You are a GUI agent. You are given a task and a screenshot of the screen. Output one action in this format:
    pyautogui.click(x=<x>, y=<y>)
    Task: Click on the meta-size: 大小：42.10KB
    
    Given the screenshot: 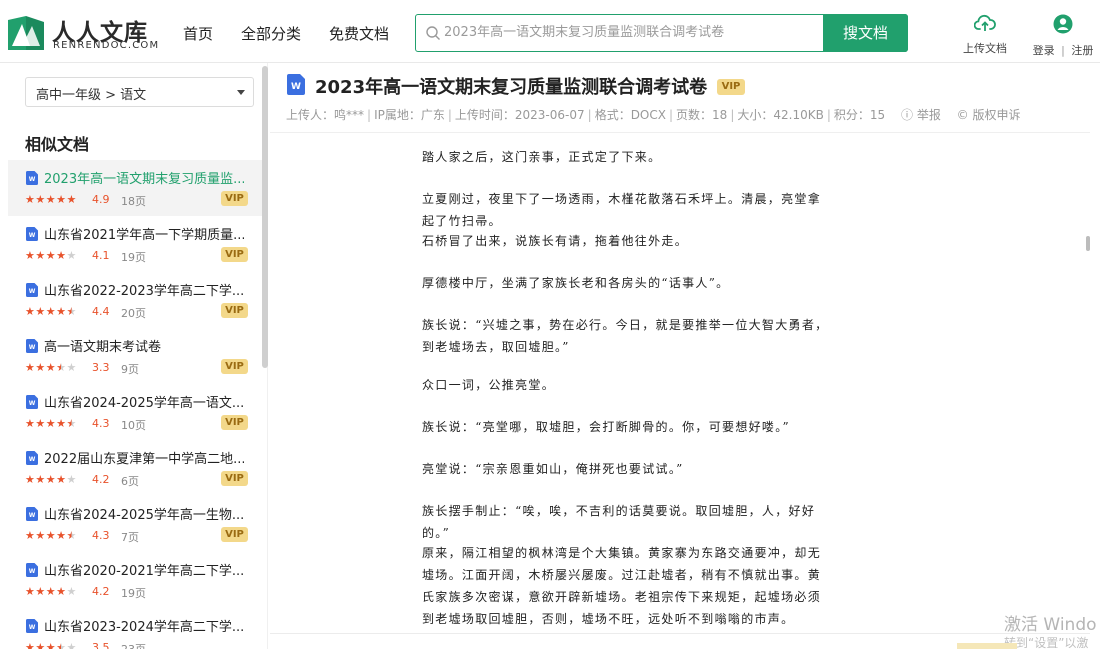 What is the action you would take?
    pyautogui.click(x=780, y=115)
    